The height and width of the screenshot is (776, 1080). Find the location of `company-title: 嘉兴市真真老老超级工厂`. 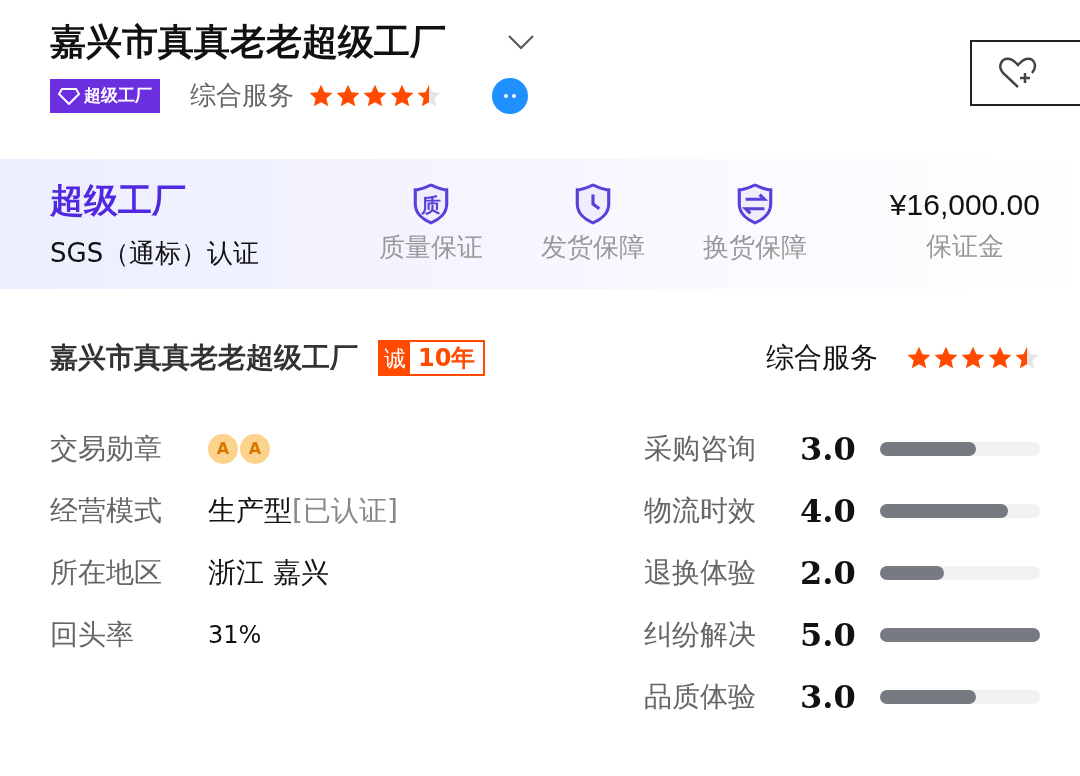

company-title: 嘉兴市真真老老超级工厂 is located at coordinates (248, 42).